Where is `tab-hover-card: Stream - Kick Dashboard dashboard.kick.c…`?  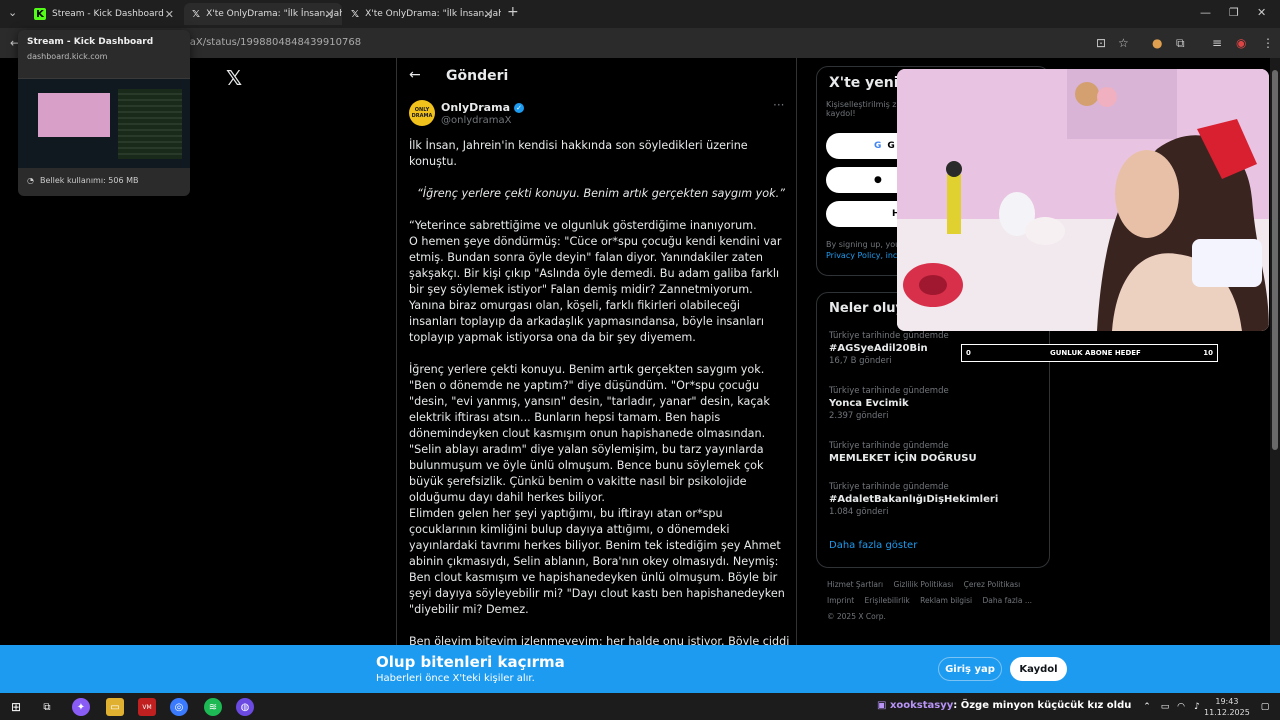 tab-hover-card: Stream - Kick Dashboard dashboard.kick.c… is located at coordinates (104, 113).